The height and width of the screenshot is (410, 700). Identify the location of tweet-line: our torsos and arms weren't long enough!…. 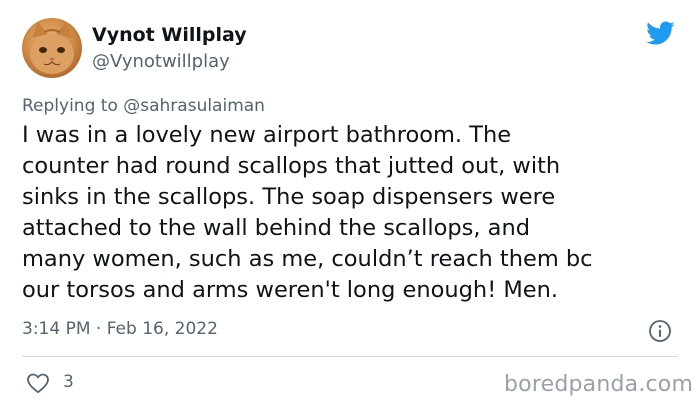
(290, 290).